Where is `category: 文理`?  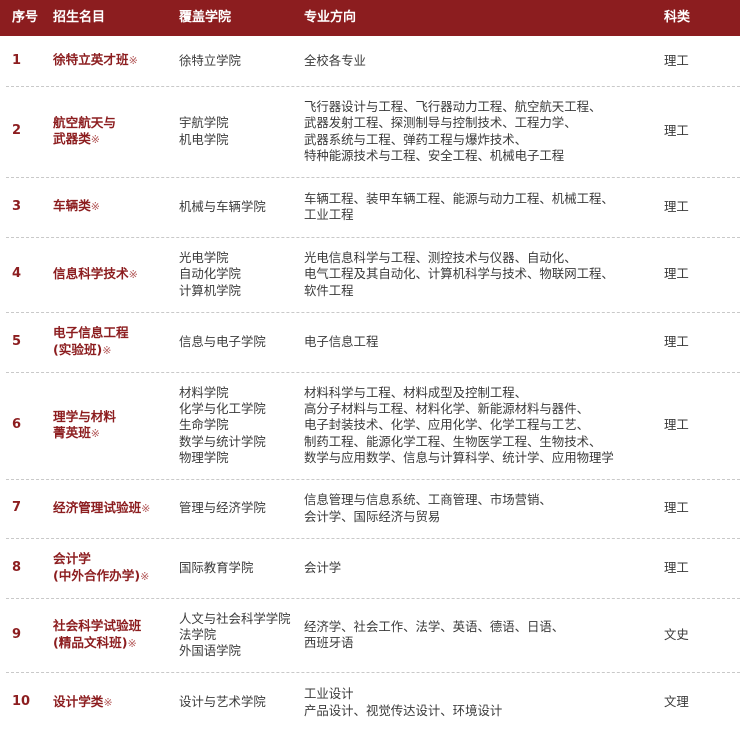
category: 文理 is located at coordinates (676, 702).